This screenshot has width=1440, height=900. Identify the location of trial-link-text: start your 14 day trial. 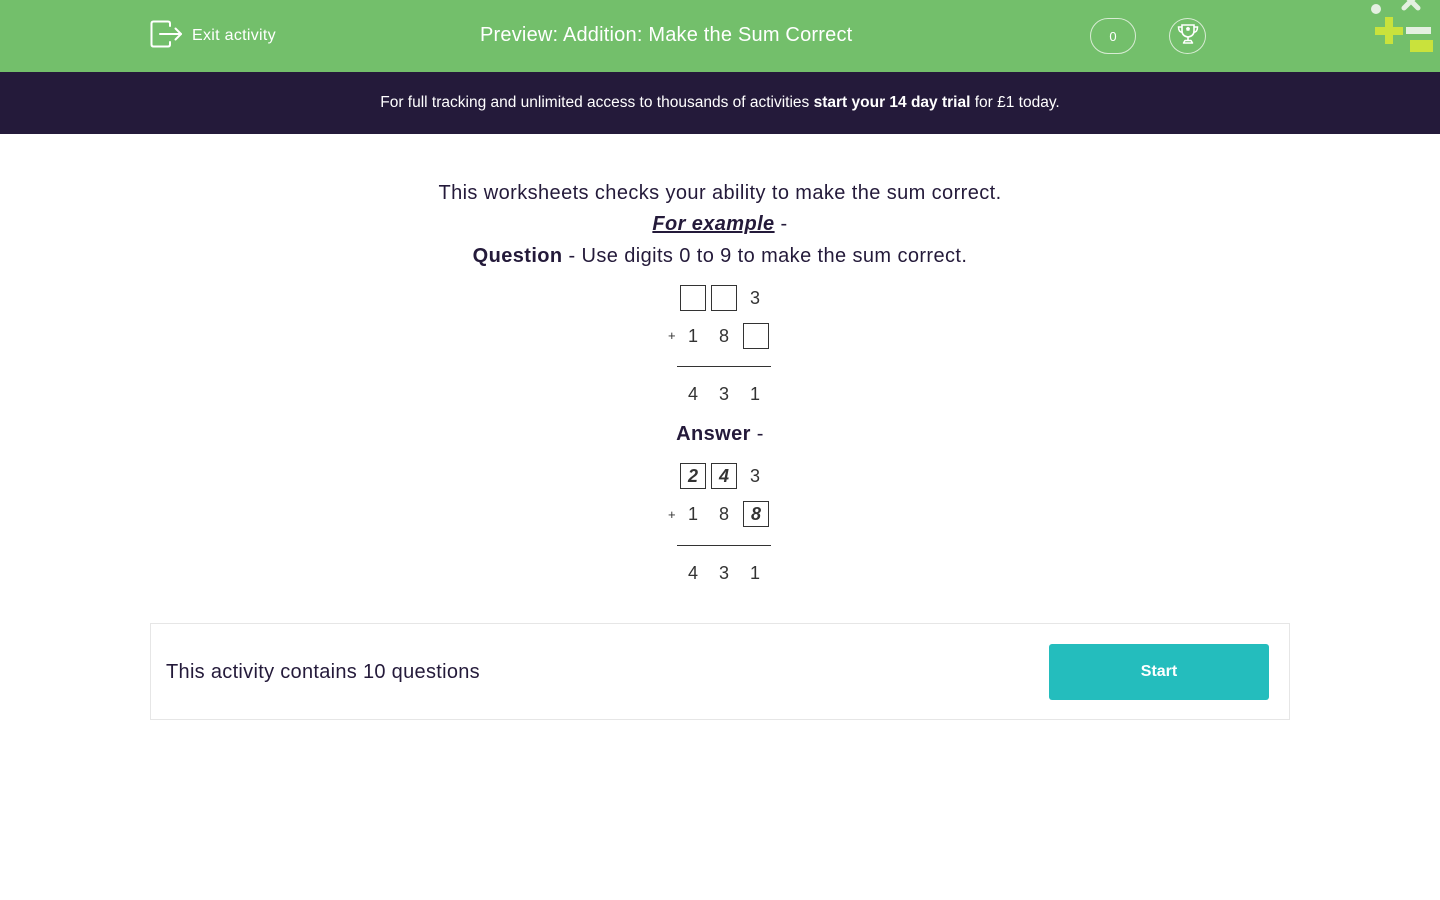
(892, 103).